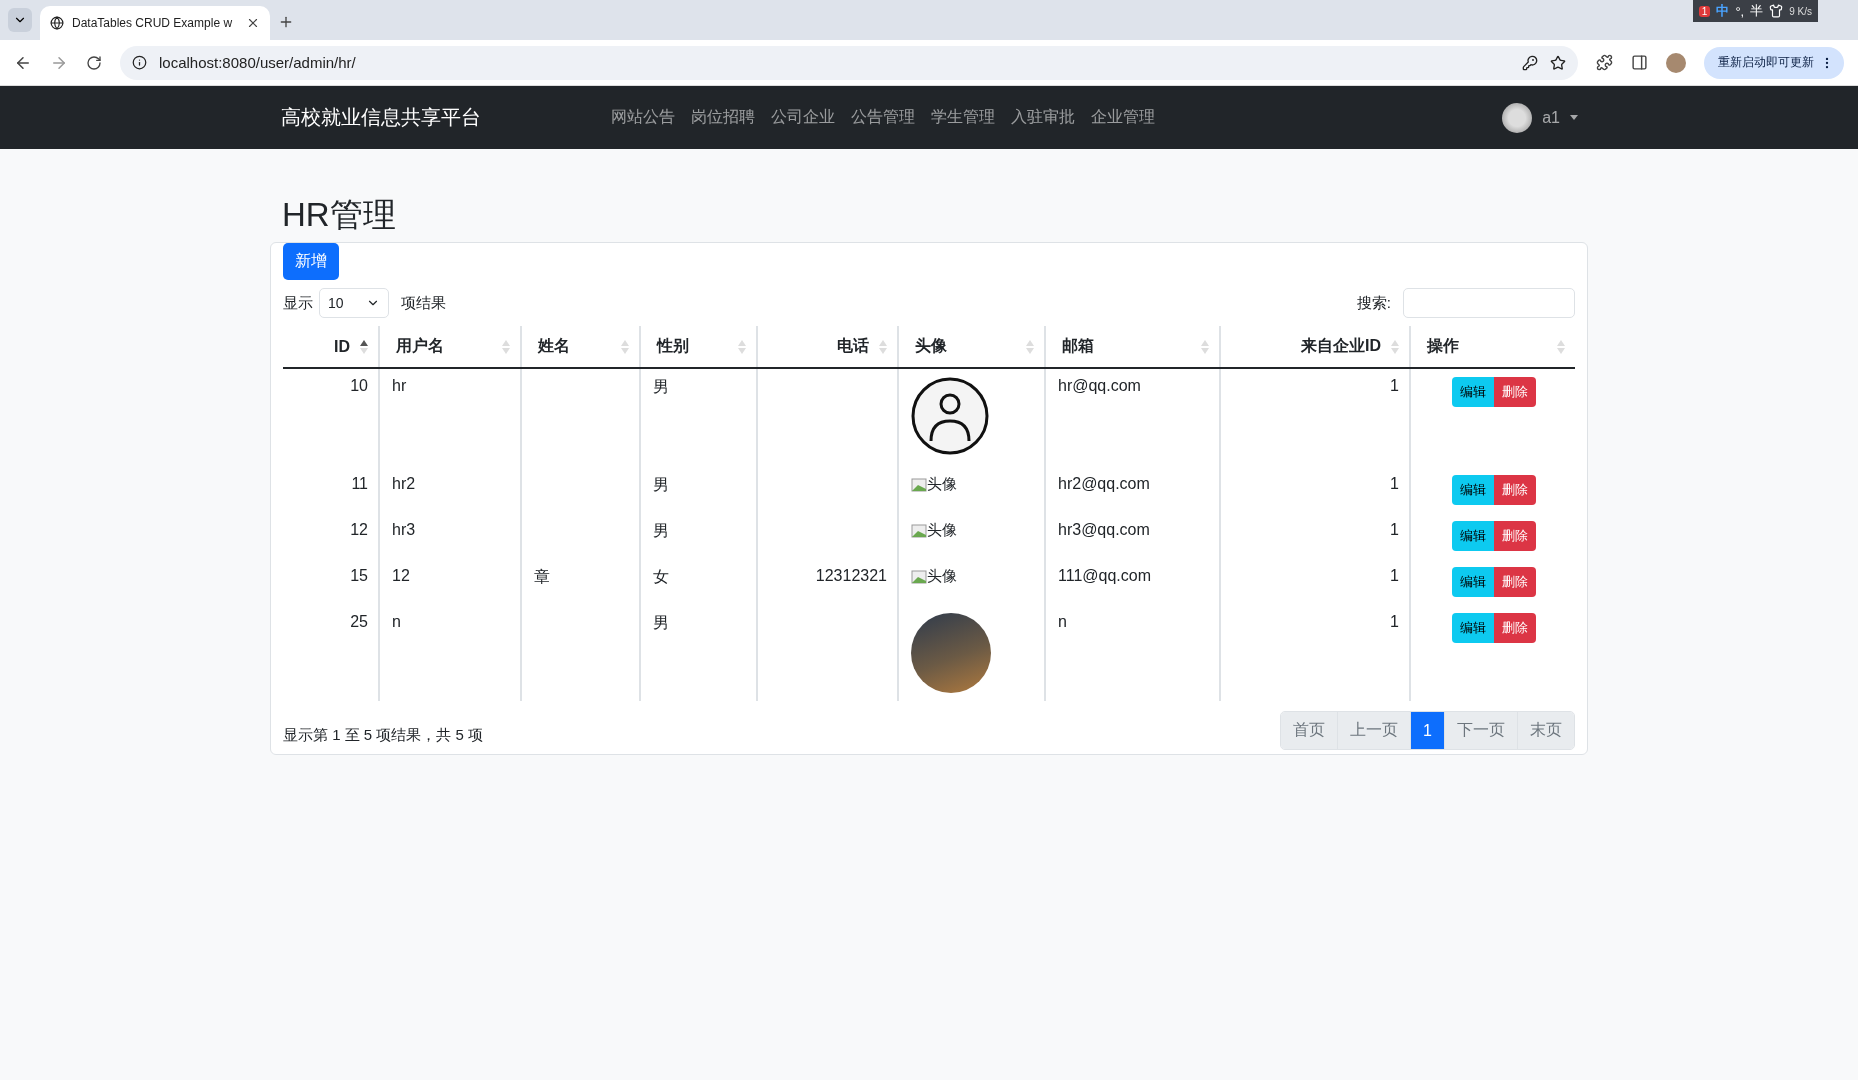 Image resolution: width=1858 pixels, height=1080 pixels. What do you see at coordinates (849, 62) in the screenshot?
I see `address-bar: localhost:8080/user/admin/hr/` at bounding box center [849, 62].